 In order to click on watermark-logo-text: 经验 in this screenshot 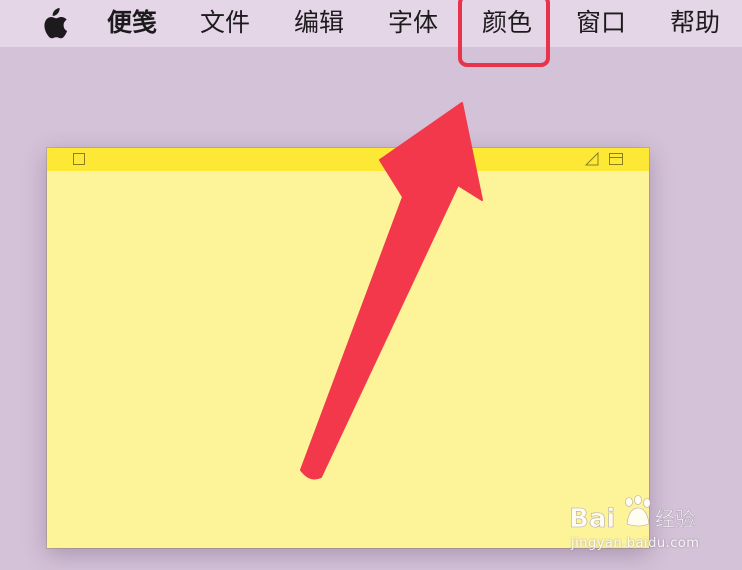, I will do `click(675, 519)`.